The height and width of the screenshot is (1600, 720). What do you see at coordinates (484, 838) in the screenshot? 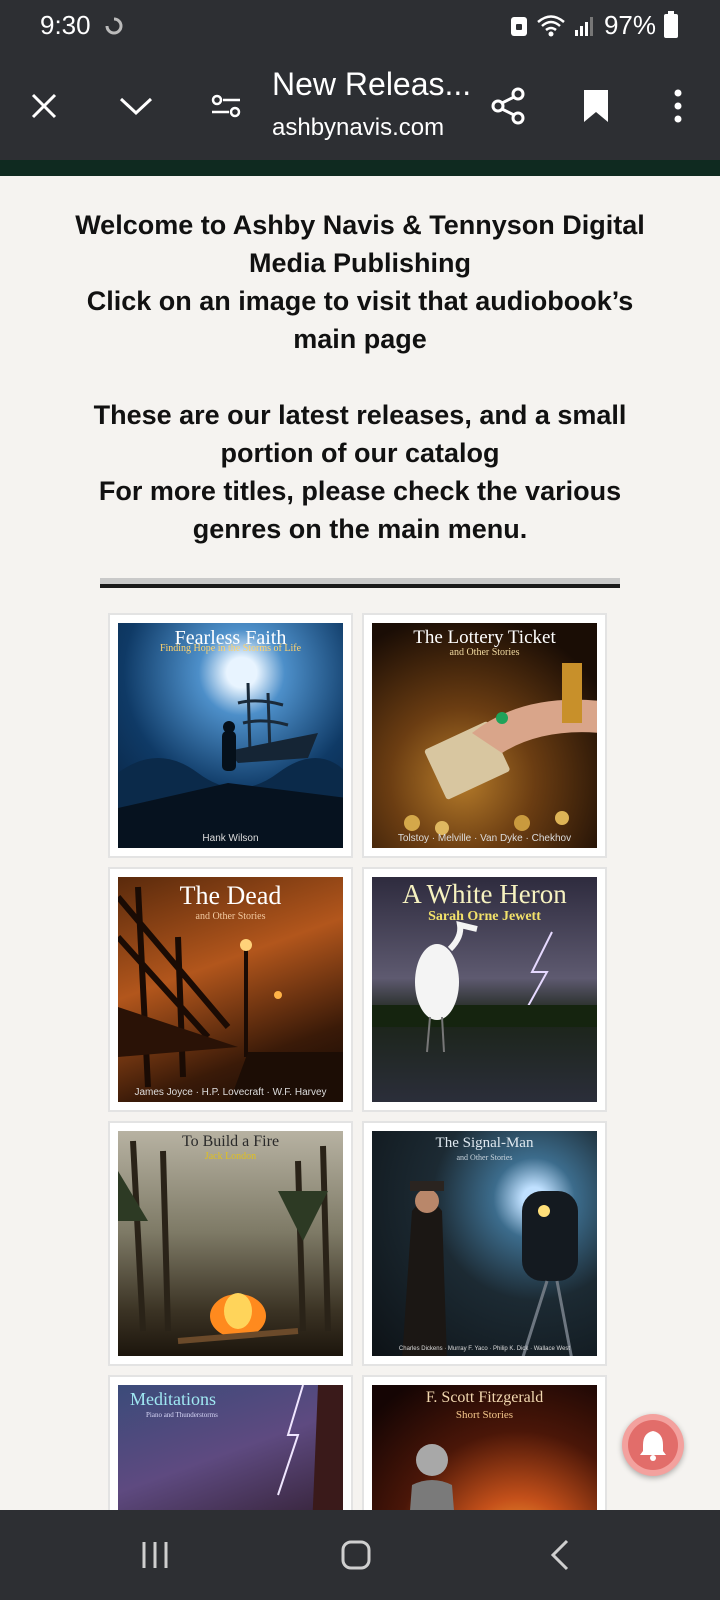
I see `book-author: Tolstoy · Melville · Van Dyke · Chekhov` at bounding box center [484, 838].